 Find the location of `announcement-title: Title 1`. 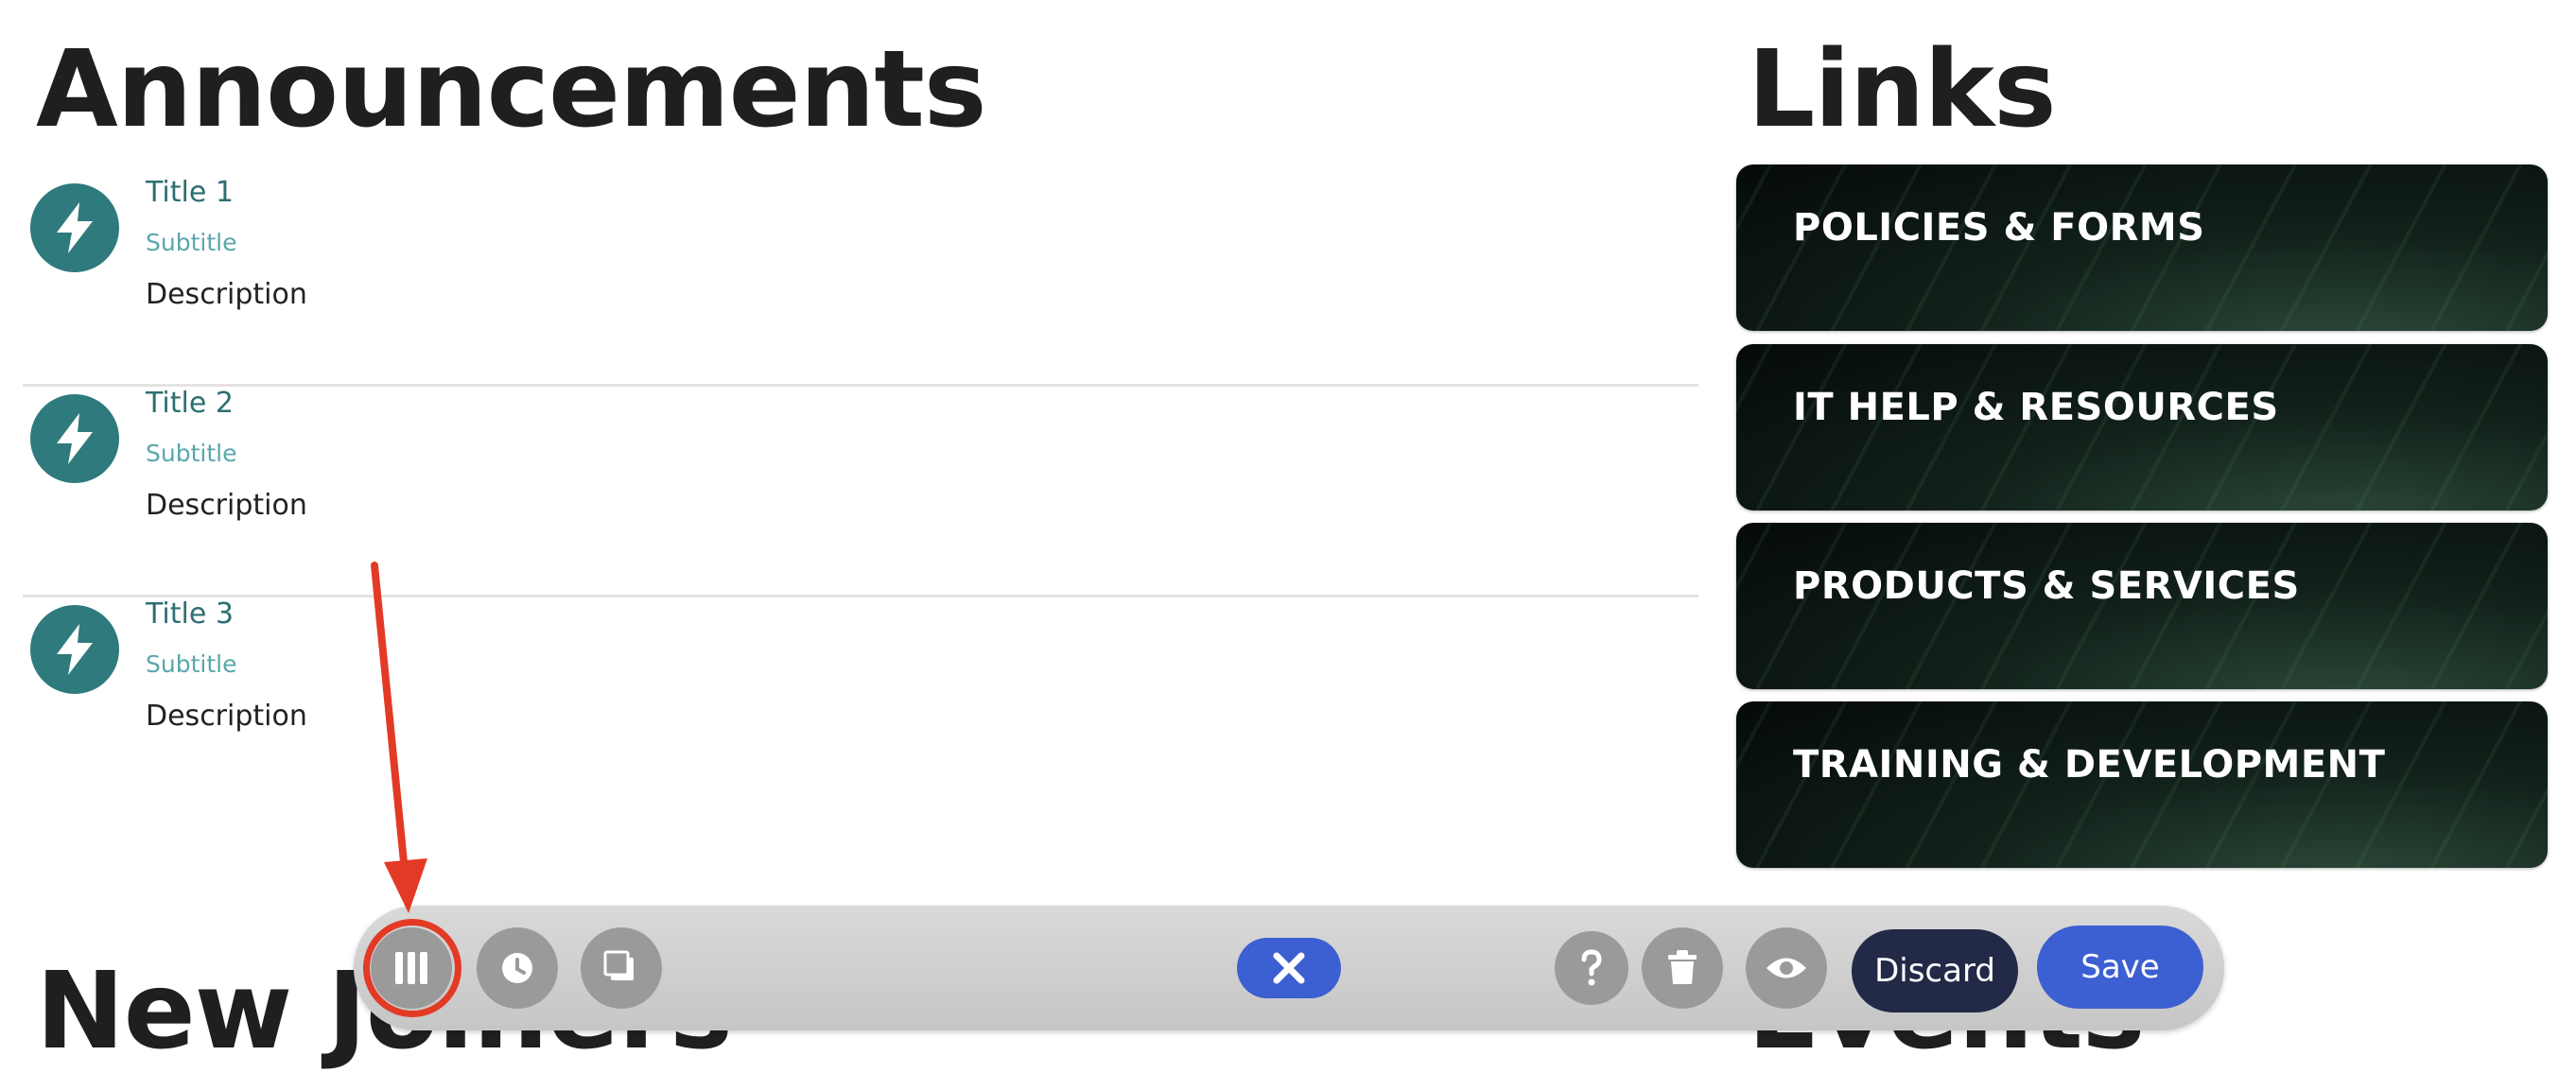

announcement-title: Title 1 is located at coordinates (190, 192).